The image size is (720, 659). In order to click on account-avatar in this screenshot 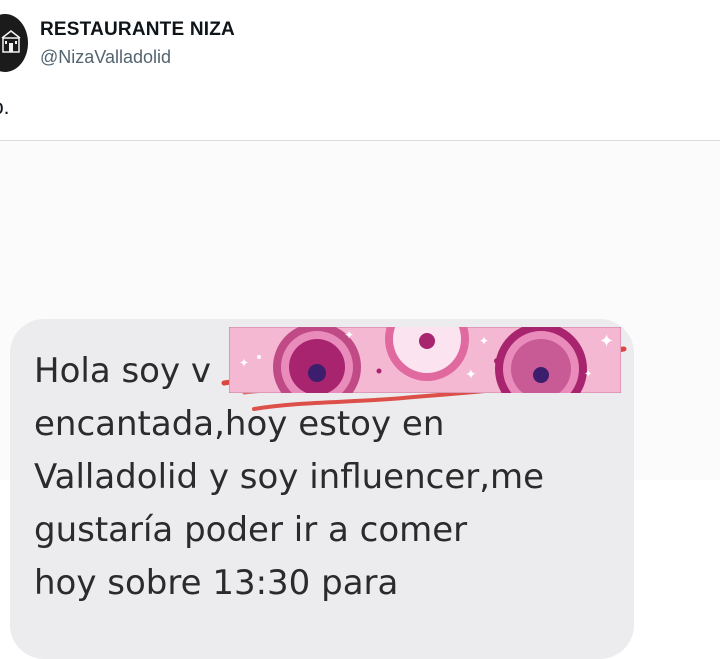, I will do `click(14, 43)`.